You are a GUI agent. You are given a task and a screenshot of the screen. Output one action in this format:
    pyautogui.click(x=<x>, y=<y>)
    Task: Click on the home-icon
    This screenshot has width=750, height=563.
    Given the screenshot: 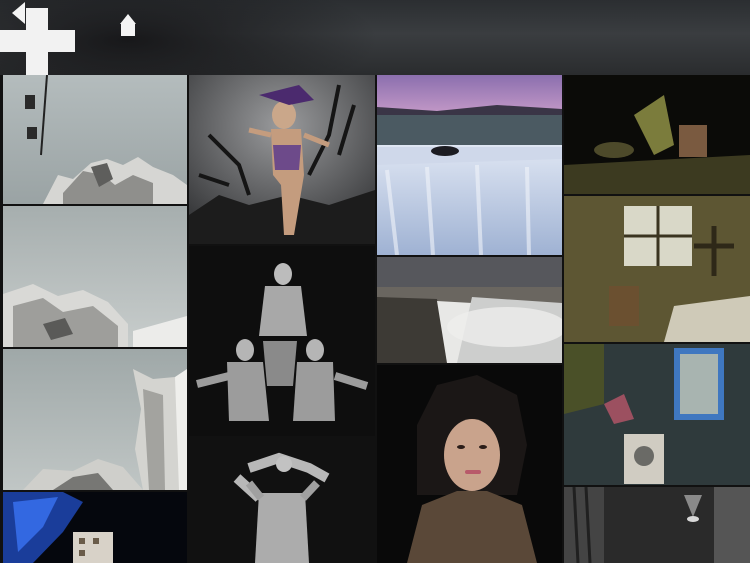 What is the action you would take?
    pyautogui.click(x=128, y=26)
    